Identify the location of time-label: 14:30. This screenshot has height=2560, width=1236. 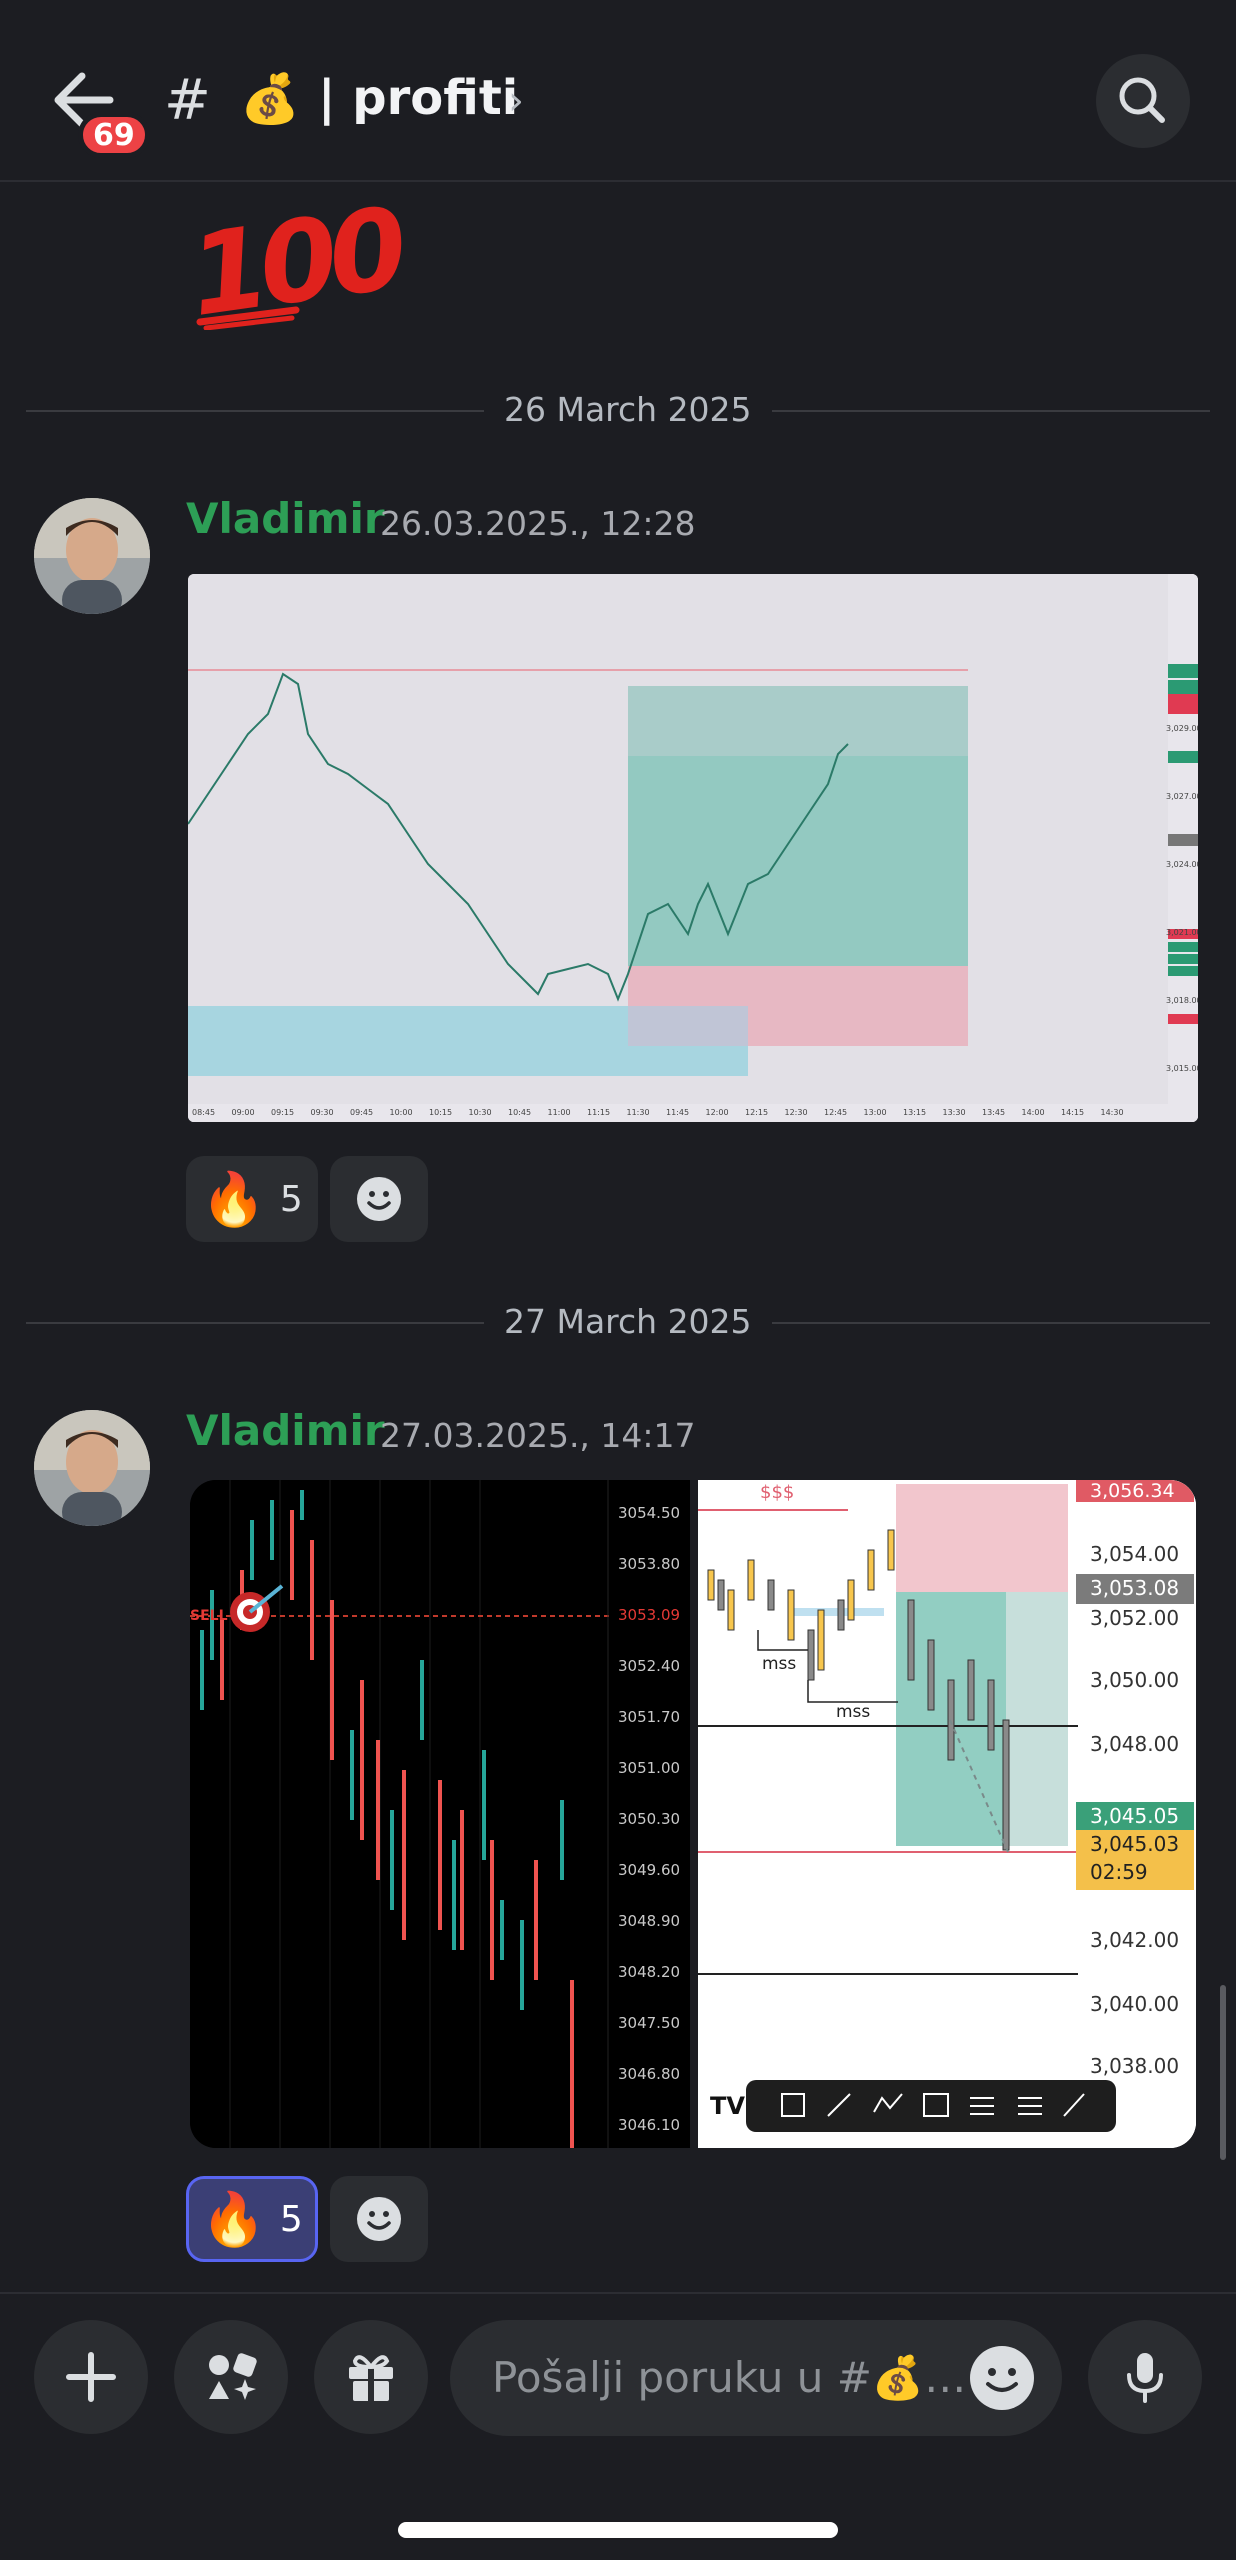
(1112, 1112).